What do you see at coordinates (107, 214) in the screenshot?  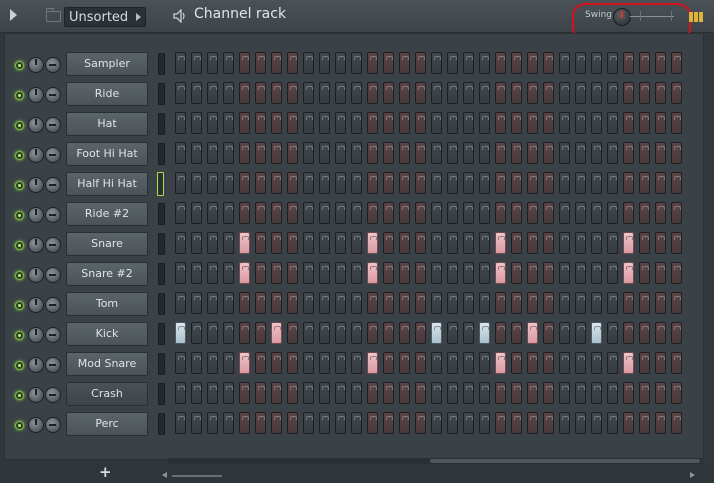 I see `channel-name-button: Ride #2` at bounding box center [107, 214].